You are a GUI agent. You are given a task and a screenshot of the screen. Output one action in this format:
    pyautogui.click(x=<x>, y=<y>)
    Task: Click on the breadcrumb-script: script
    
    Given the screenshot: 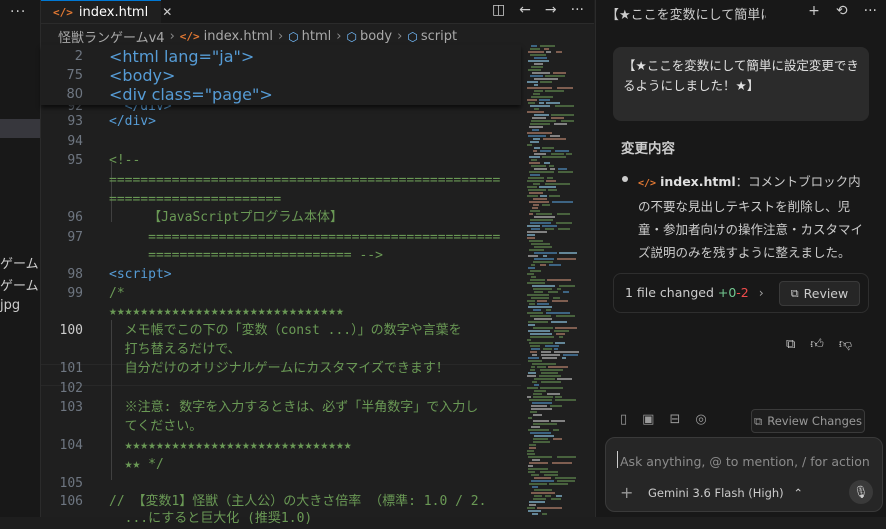 What is the action you would take?
    pyautogui.click(x=439, y=36)
    